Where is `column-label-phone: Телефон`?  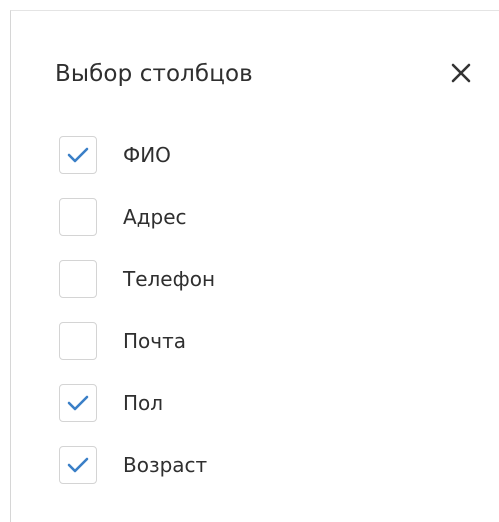 column-label-phone: Телефон is located at coordinates (169, 279).